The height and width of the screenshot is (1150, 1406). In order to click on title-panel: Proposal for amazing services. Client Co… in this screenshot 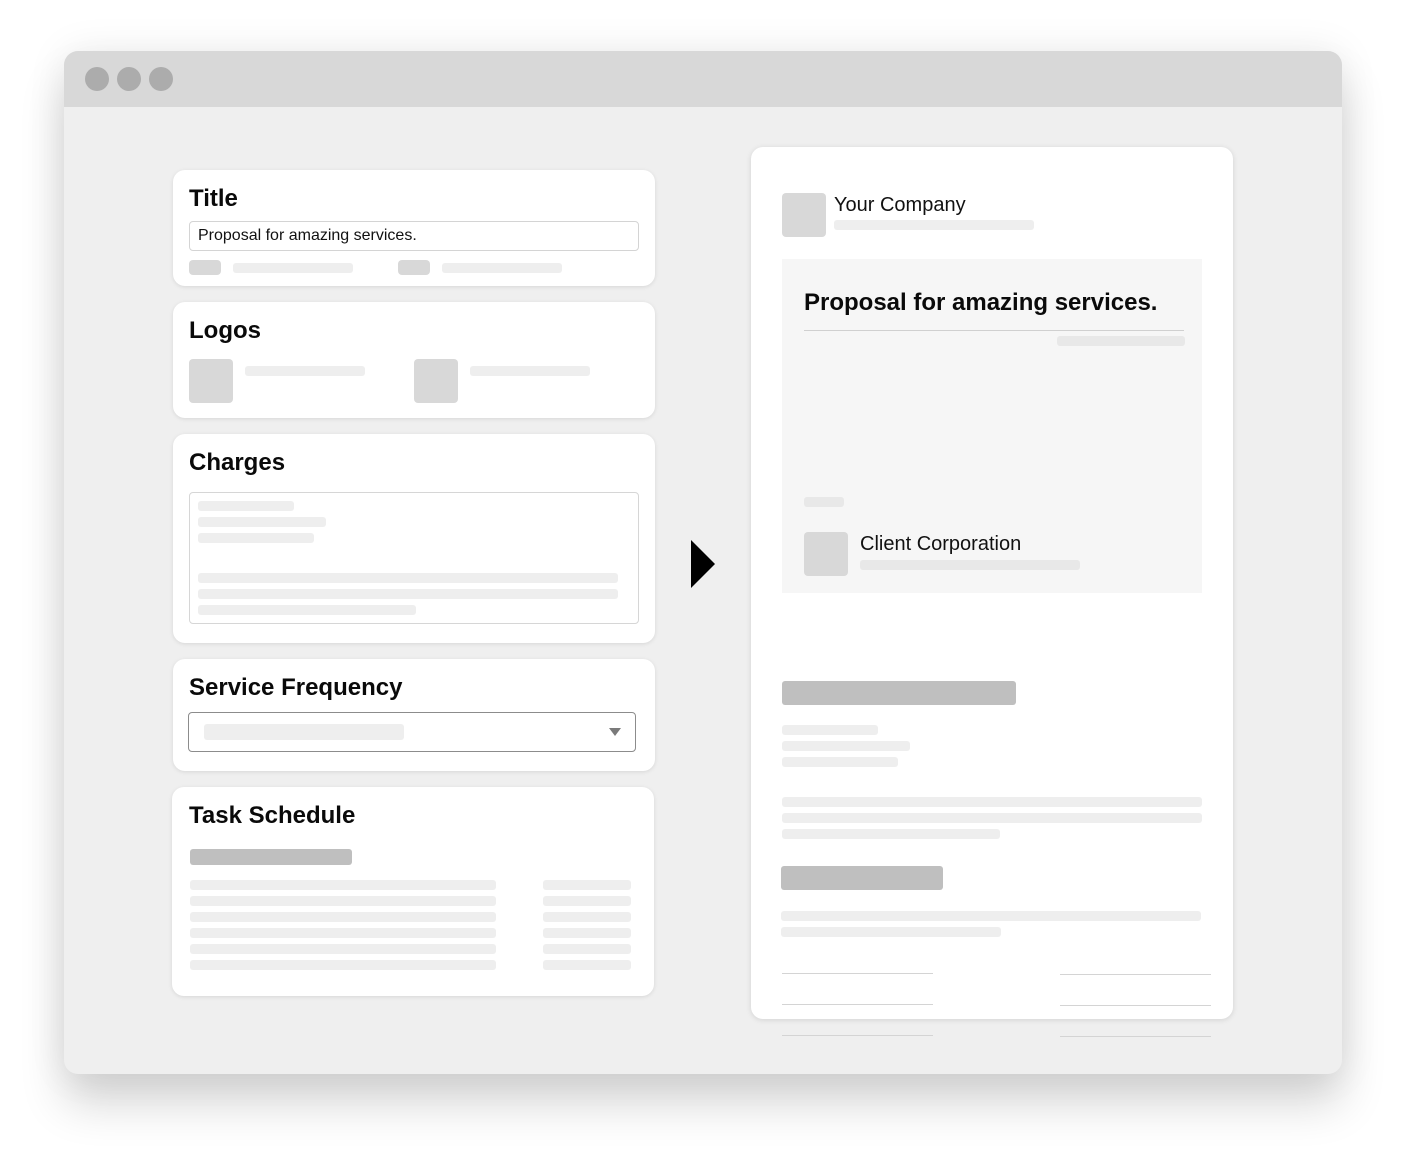, I will do `click(992, 426)`.